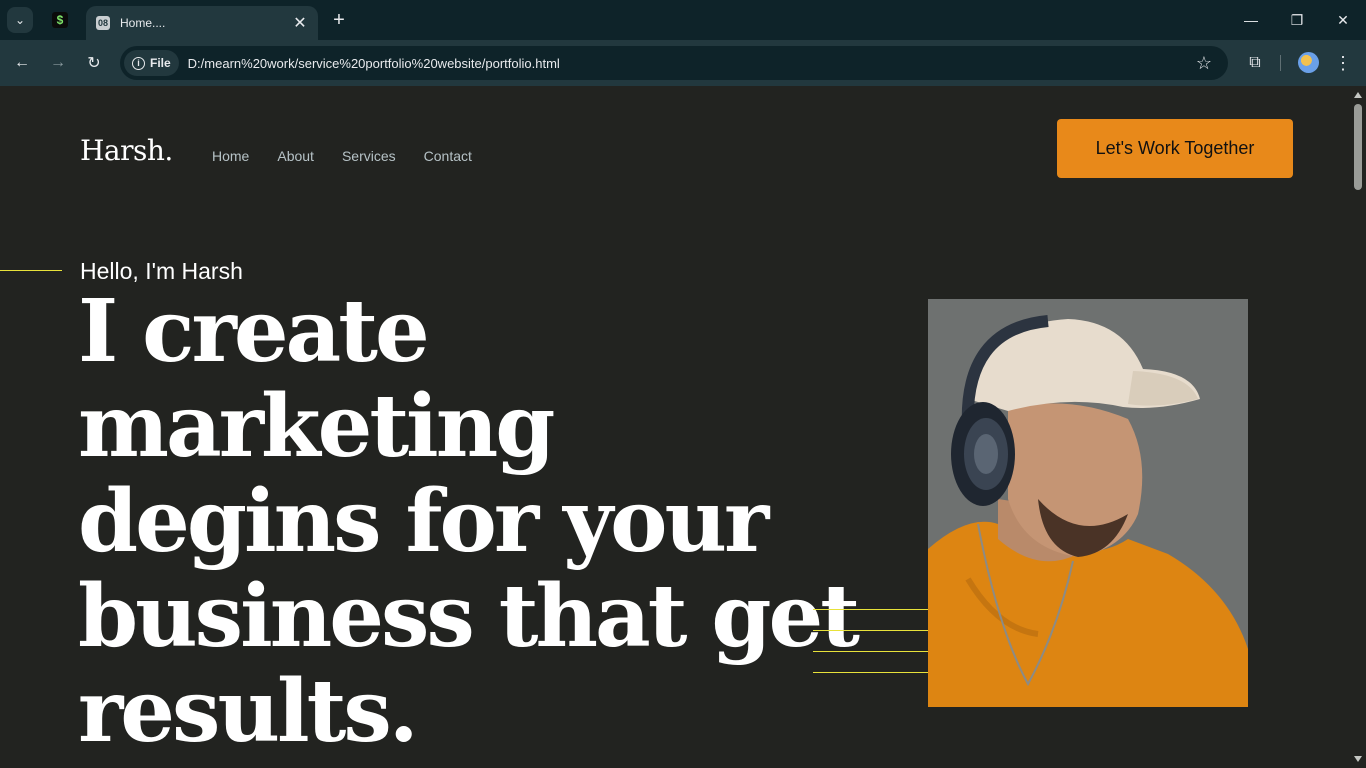 The image size is (1366, 768). What do you see at coordinates (1280, 63) in the screenshot?
I see `toolbar-divider` at bounding box center [1280, 63].